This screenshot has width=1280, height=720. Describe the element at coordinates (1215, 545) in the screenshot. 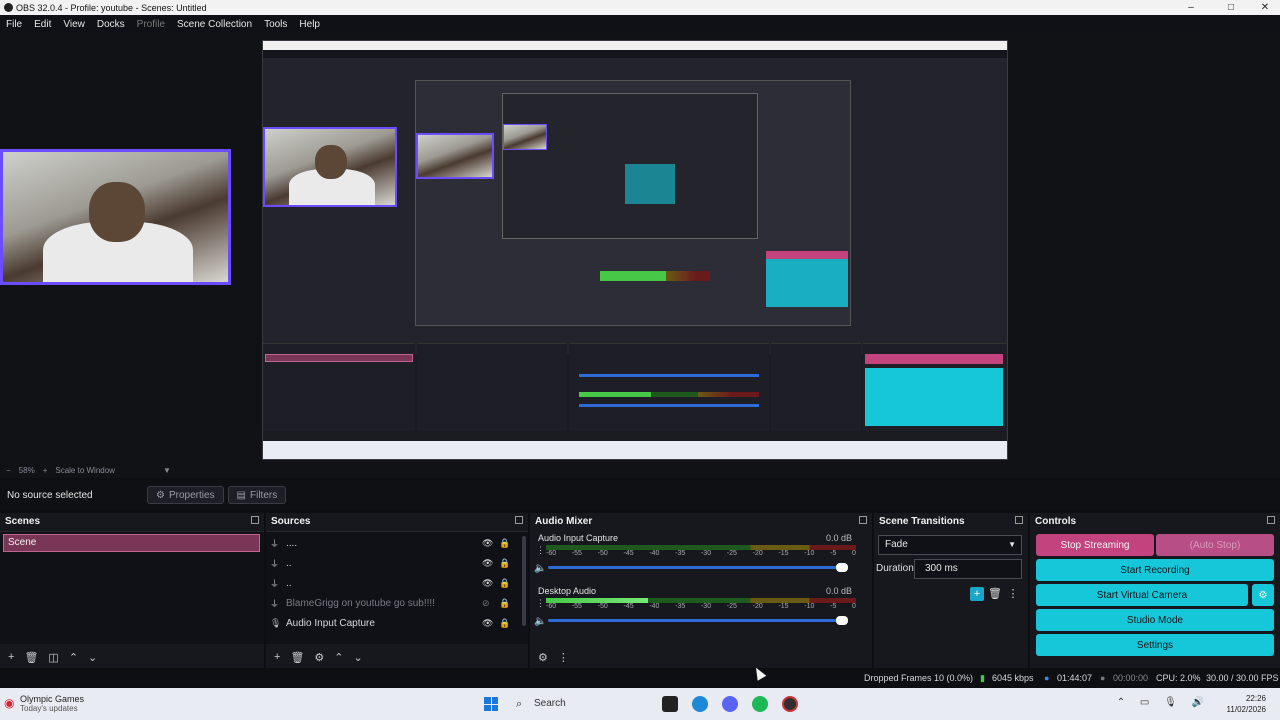

I see `auto-stop-button: (Auto Stop)` at that location.